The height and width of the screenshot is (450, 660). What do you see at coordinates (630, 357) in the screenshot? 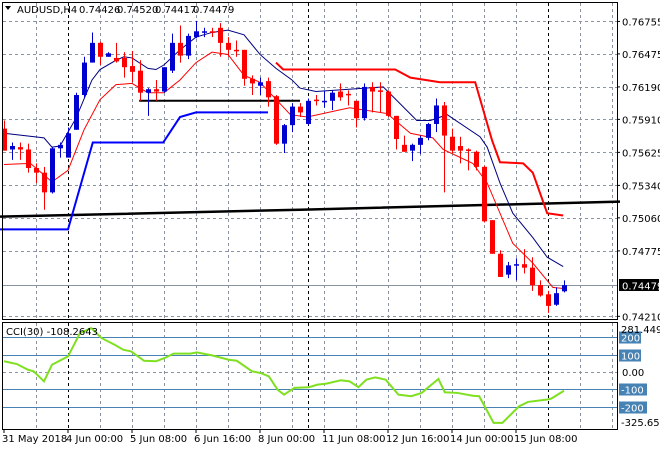
I see `cci-level-label: 100` at bounding box center [630, 357].